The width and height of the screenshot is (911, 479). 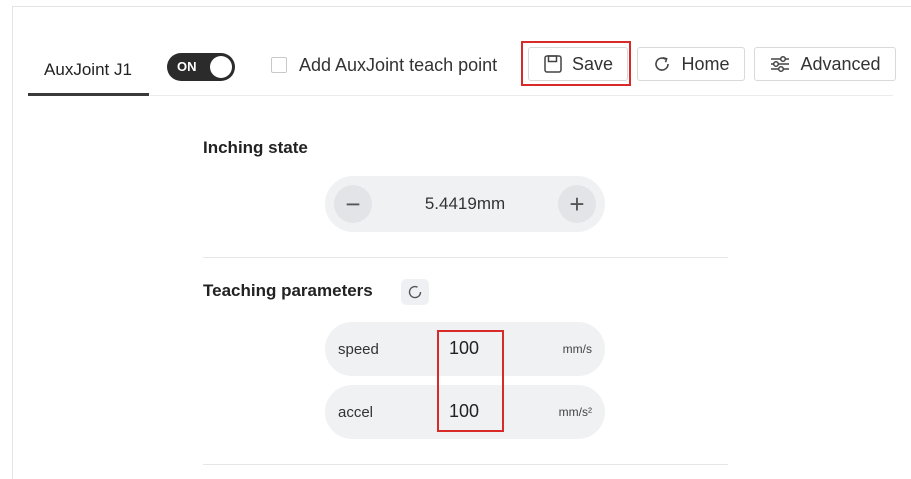 I want to click on accel-label: accel, so click(x=356, y=412).